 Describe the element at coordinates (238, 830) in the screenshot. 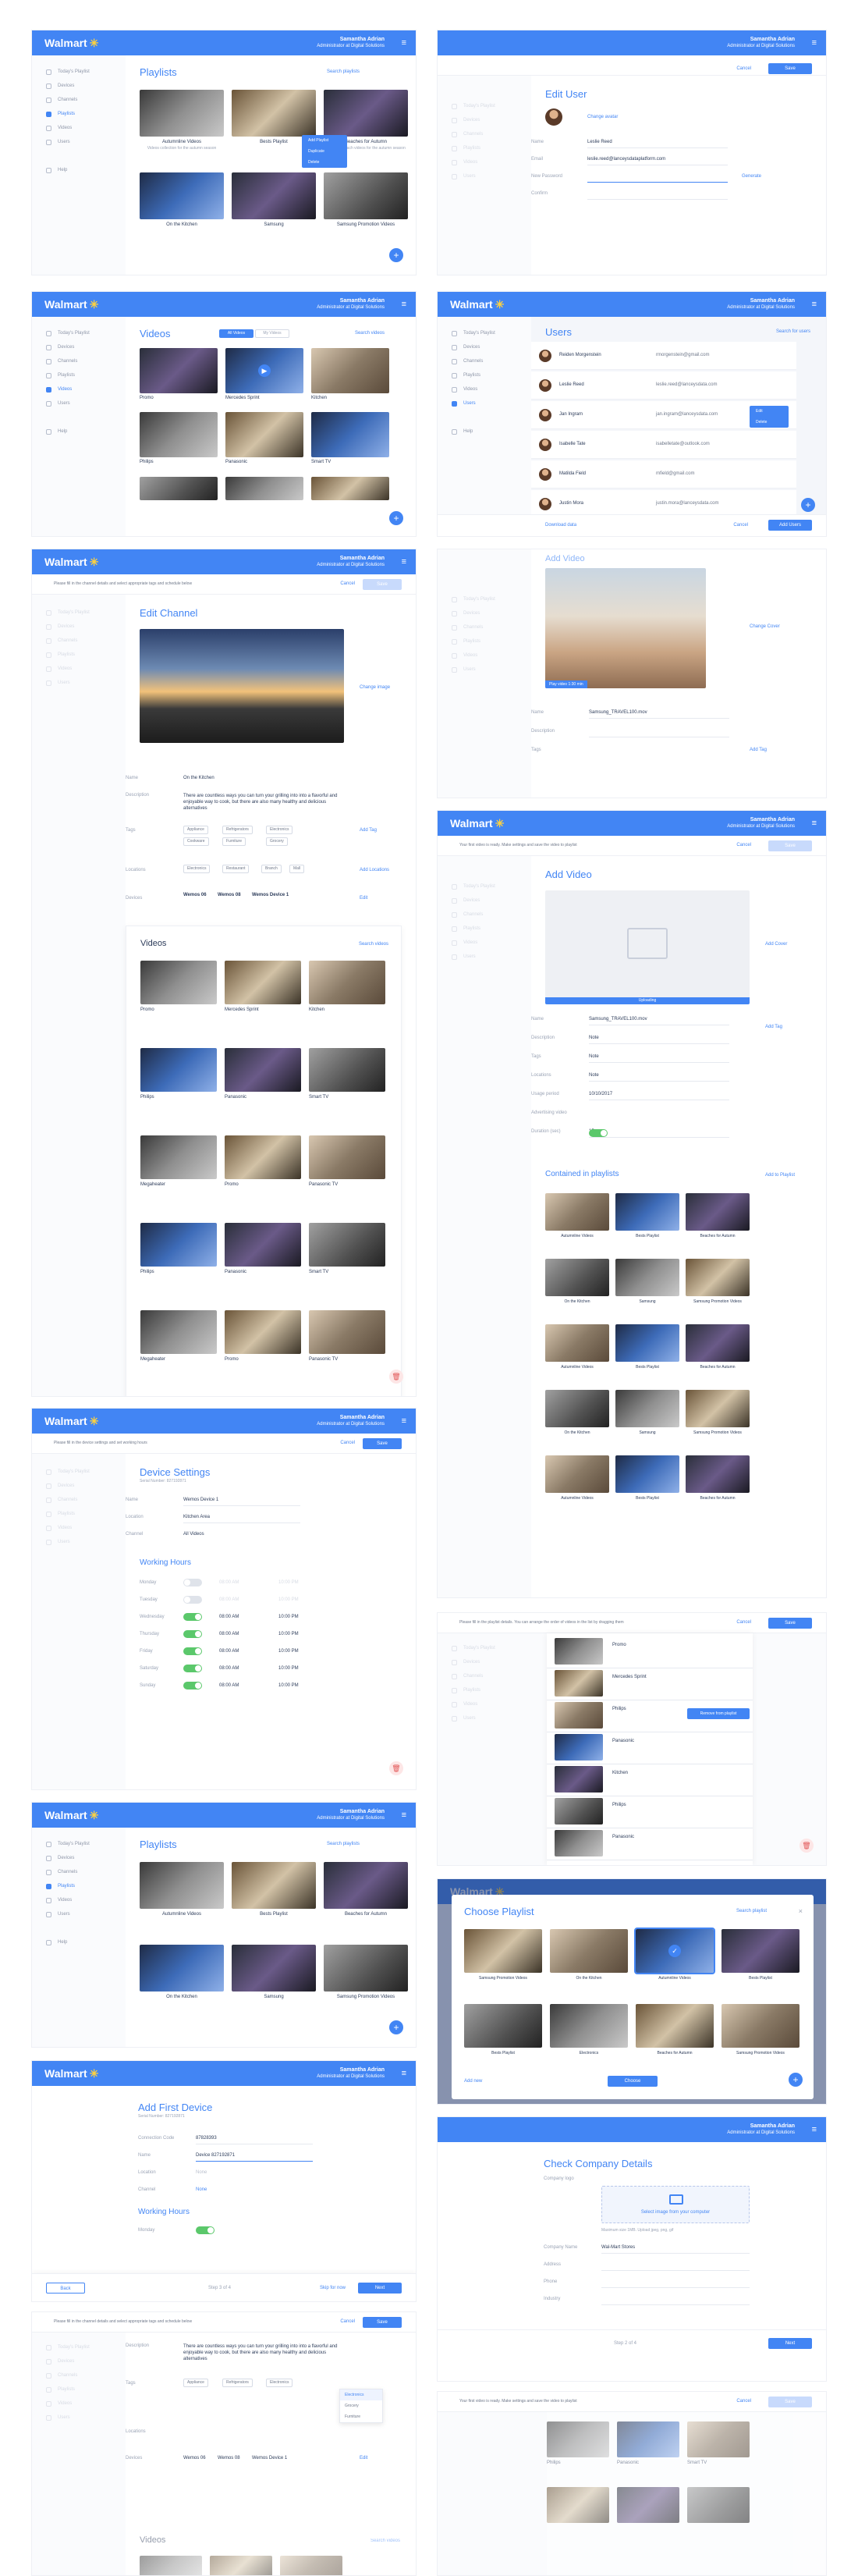

I see `tag-chip: Refrigerators` at that location.